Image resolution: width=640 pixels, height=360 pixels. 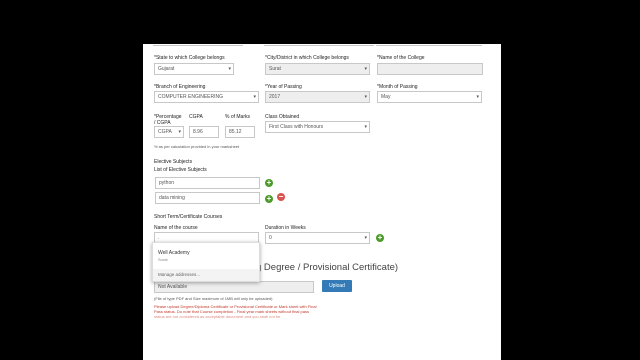 I want to click on duration-value: 0, so click(x=270, y=238).